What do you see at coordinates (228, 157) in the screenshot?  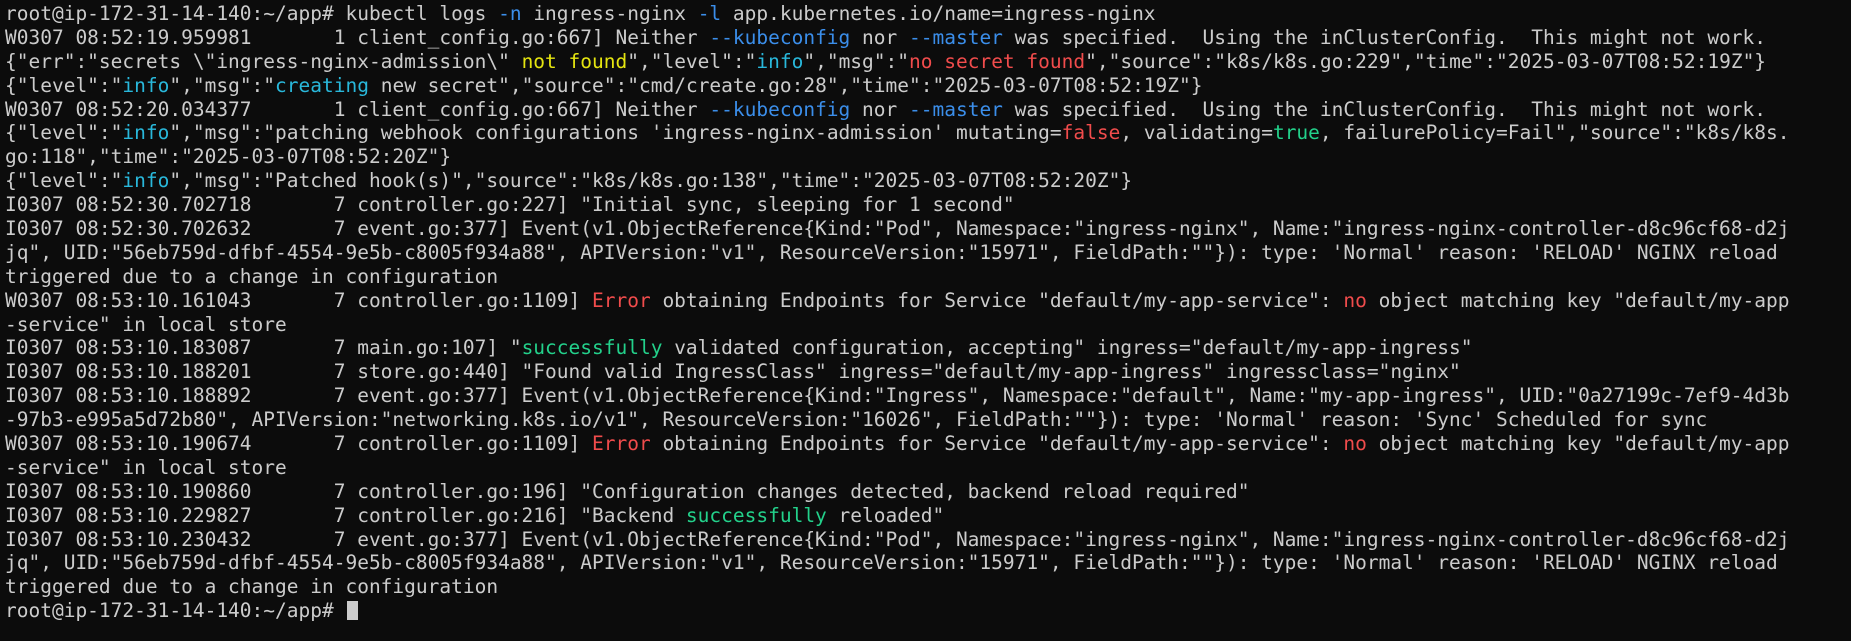 I see `text-segment: go:118","time":"2025-03-07T08:52:20Z"}` at bounding box center [228, 157].